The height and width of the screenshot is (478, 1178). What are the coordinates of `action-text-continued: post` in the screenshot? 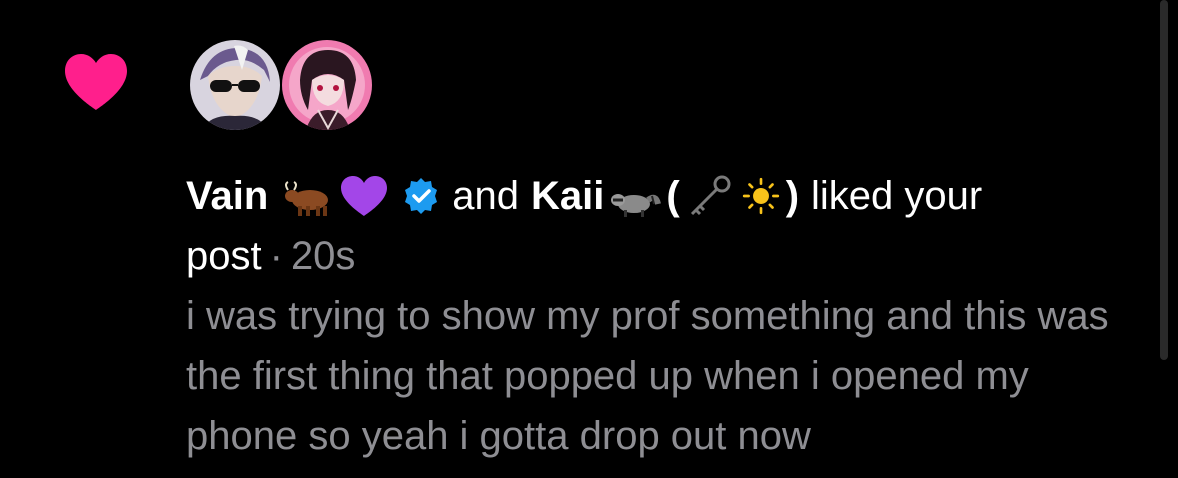 It's located at (224, 256).